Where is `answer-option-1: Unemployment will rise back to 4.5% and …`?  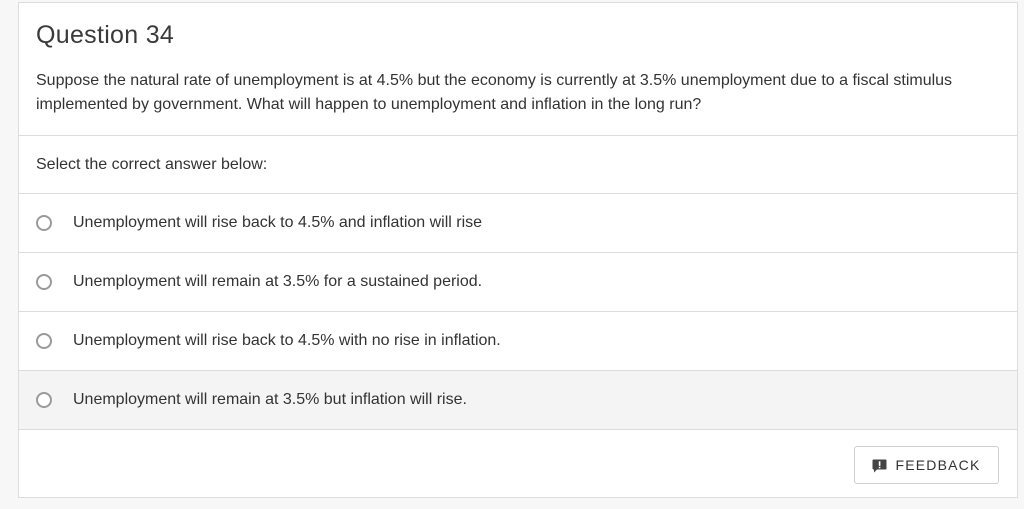 answer-option-1: Unemployment will rise back to 4.5% and … is located at coordinates (518, 223).